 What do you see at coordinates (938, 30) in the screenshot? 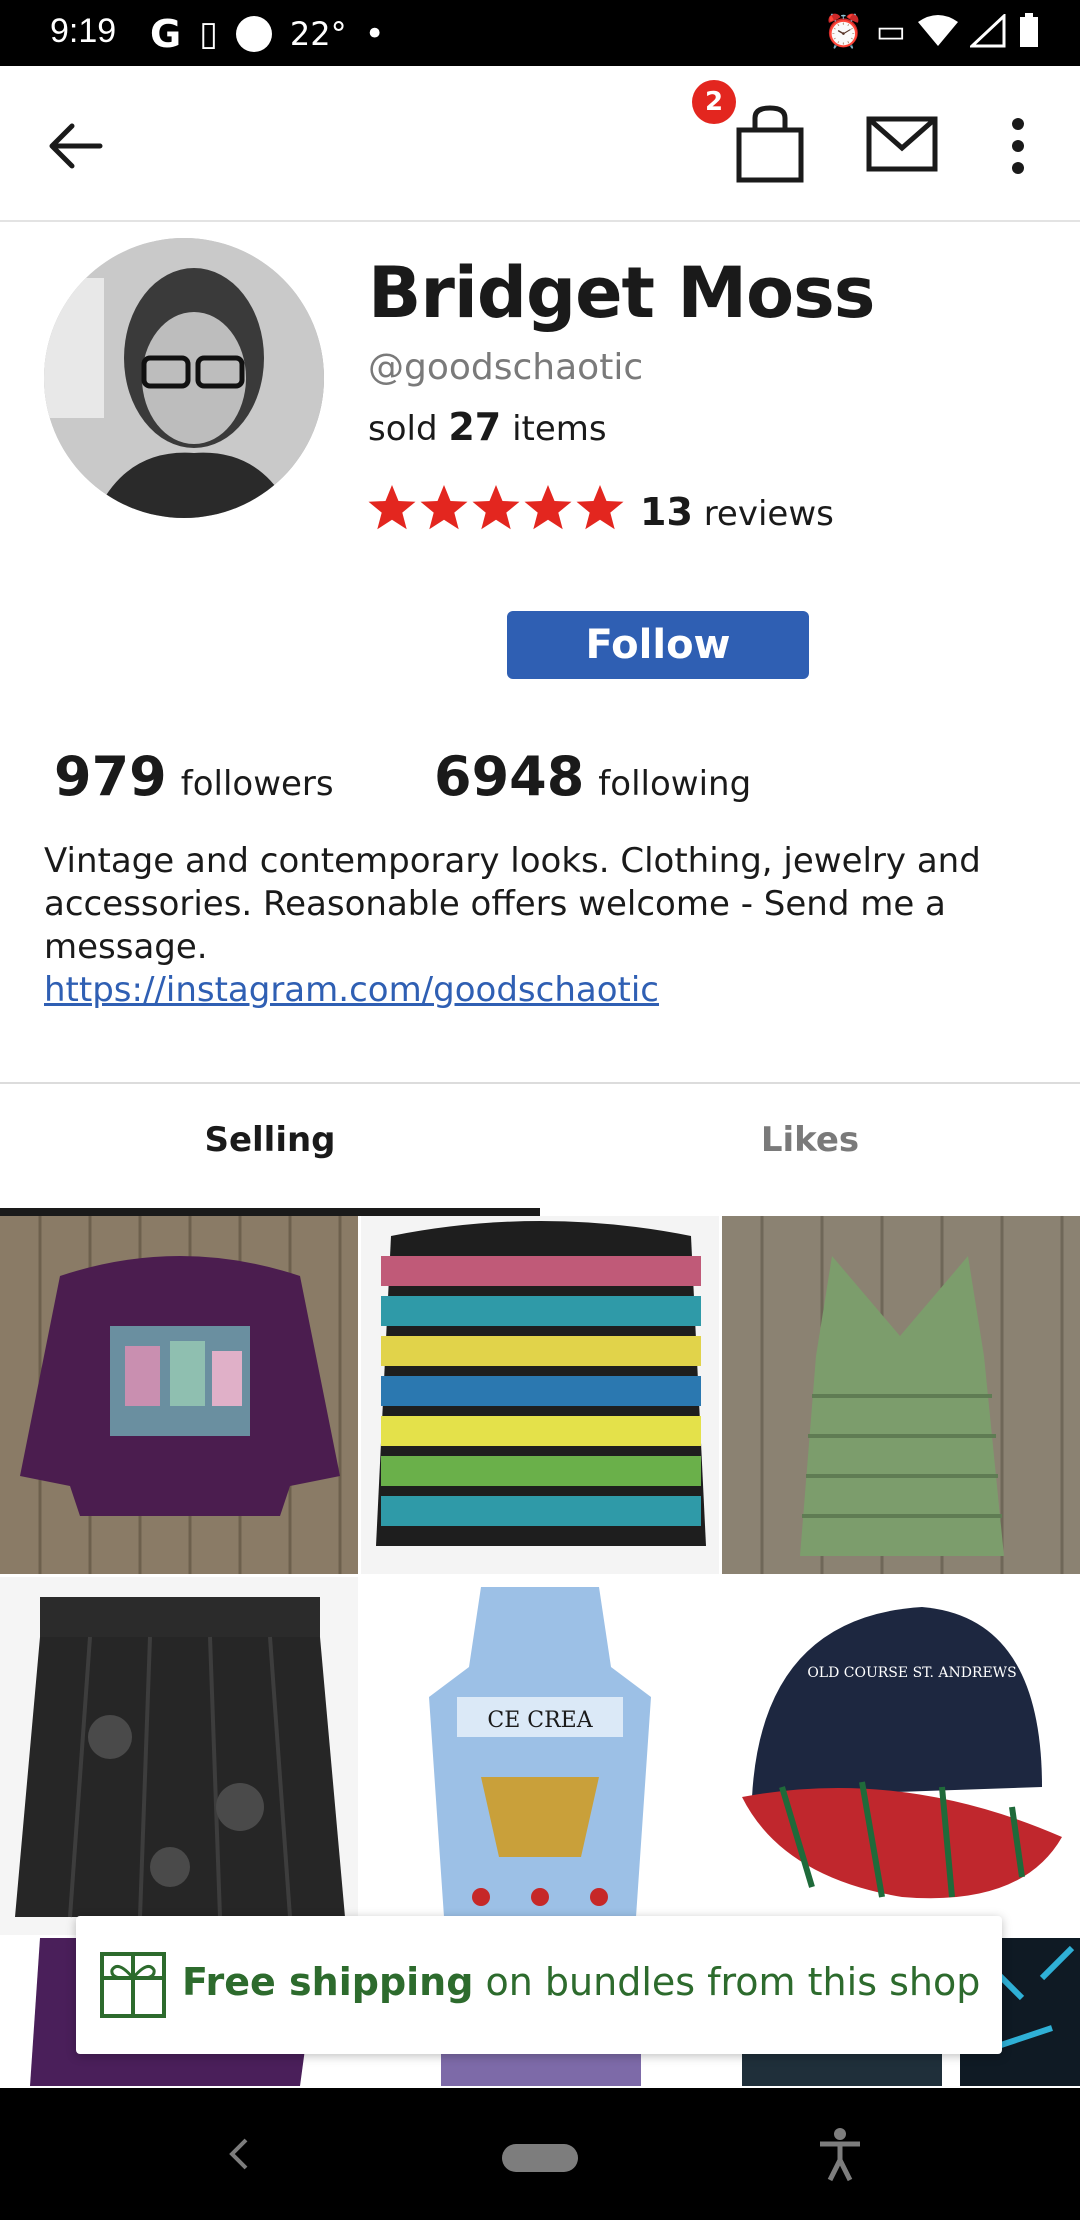
I see `wifi-icon` at bounding box center [938, 30].